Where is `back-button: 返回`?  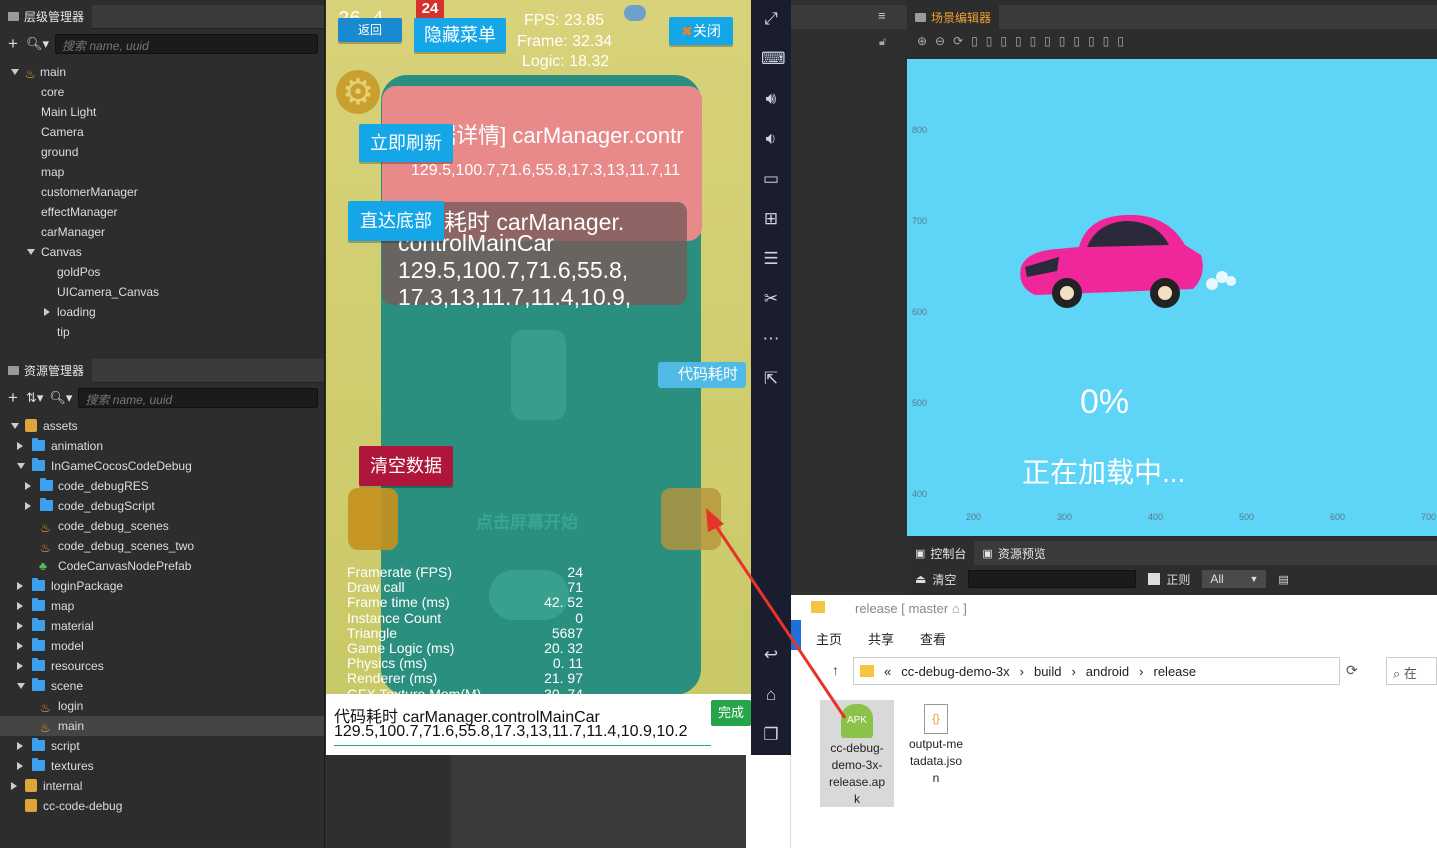
back-button: 返回 is located at coordinates (370, 30).